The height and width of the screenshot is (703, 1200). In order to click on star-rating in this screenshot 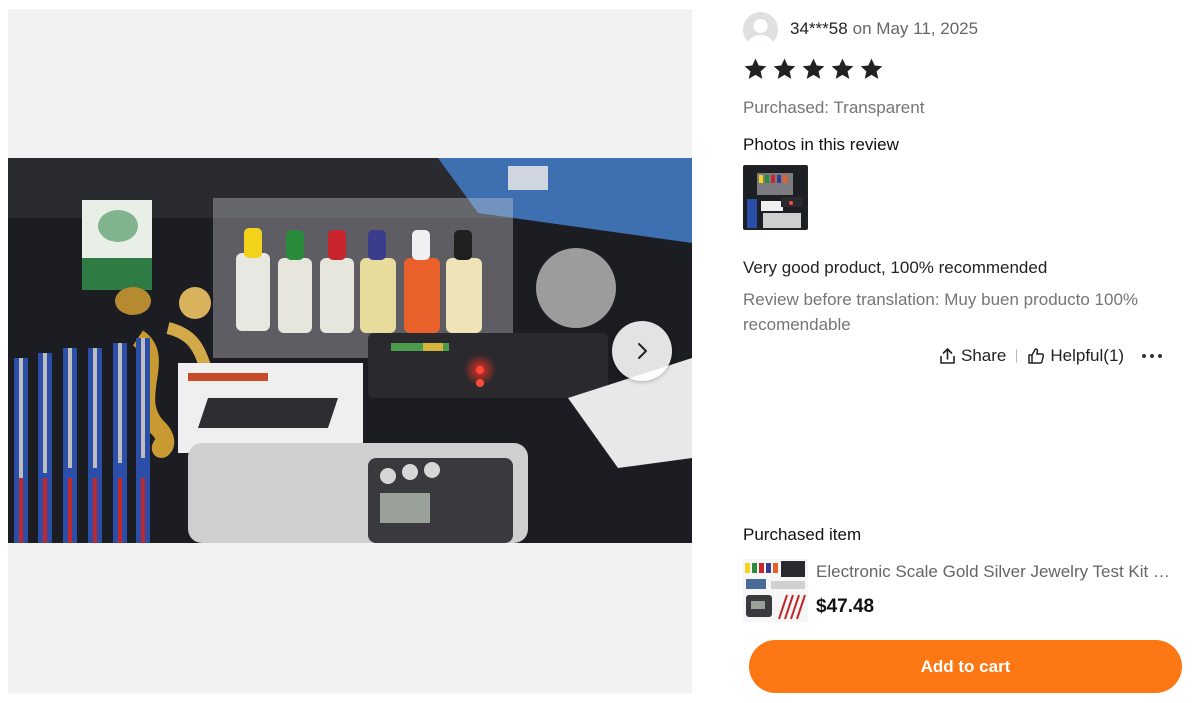, I will do `click(813, 69)`.